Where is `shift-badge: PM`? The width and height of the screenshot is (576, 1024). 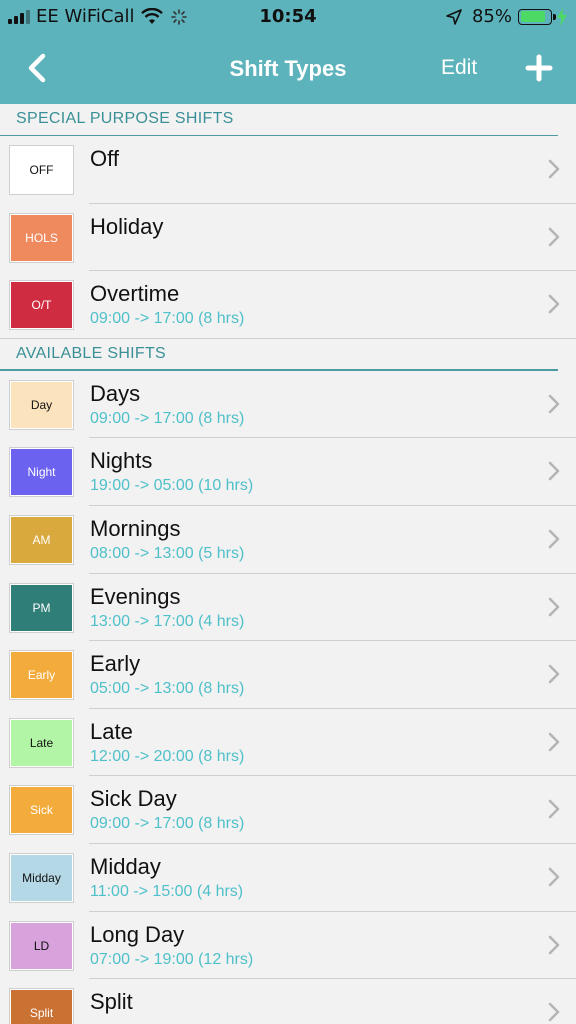
shift-badge: PM is located at coordinates (41, 607).